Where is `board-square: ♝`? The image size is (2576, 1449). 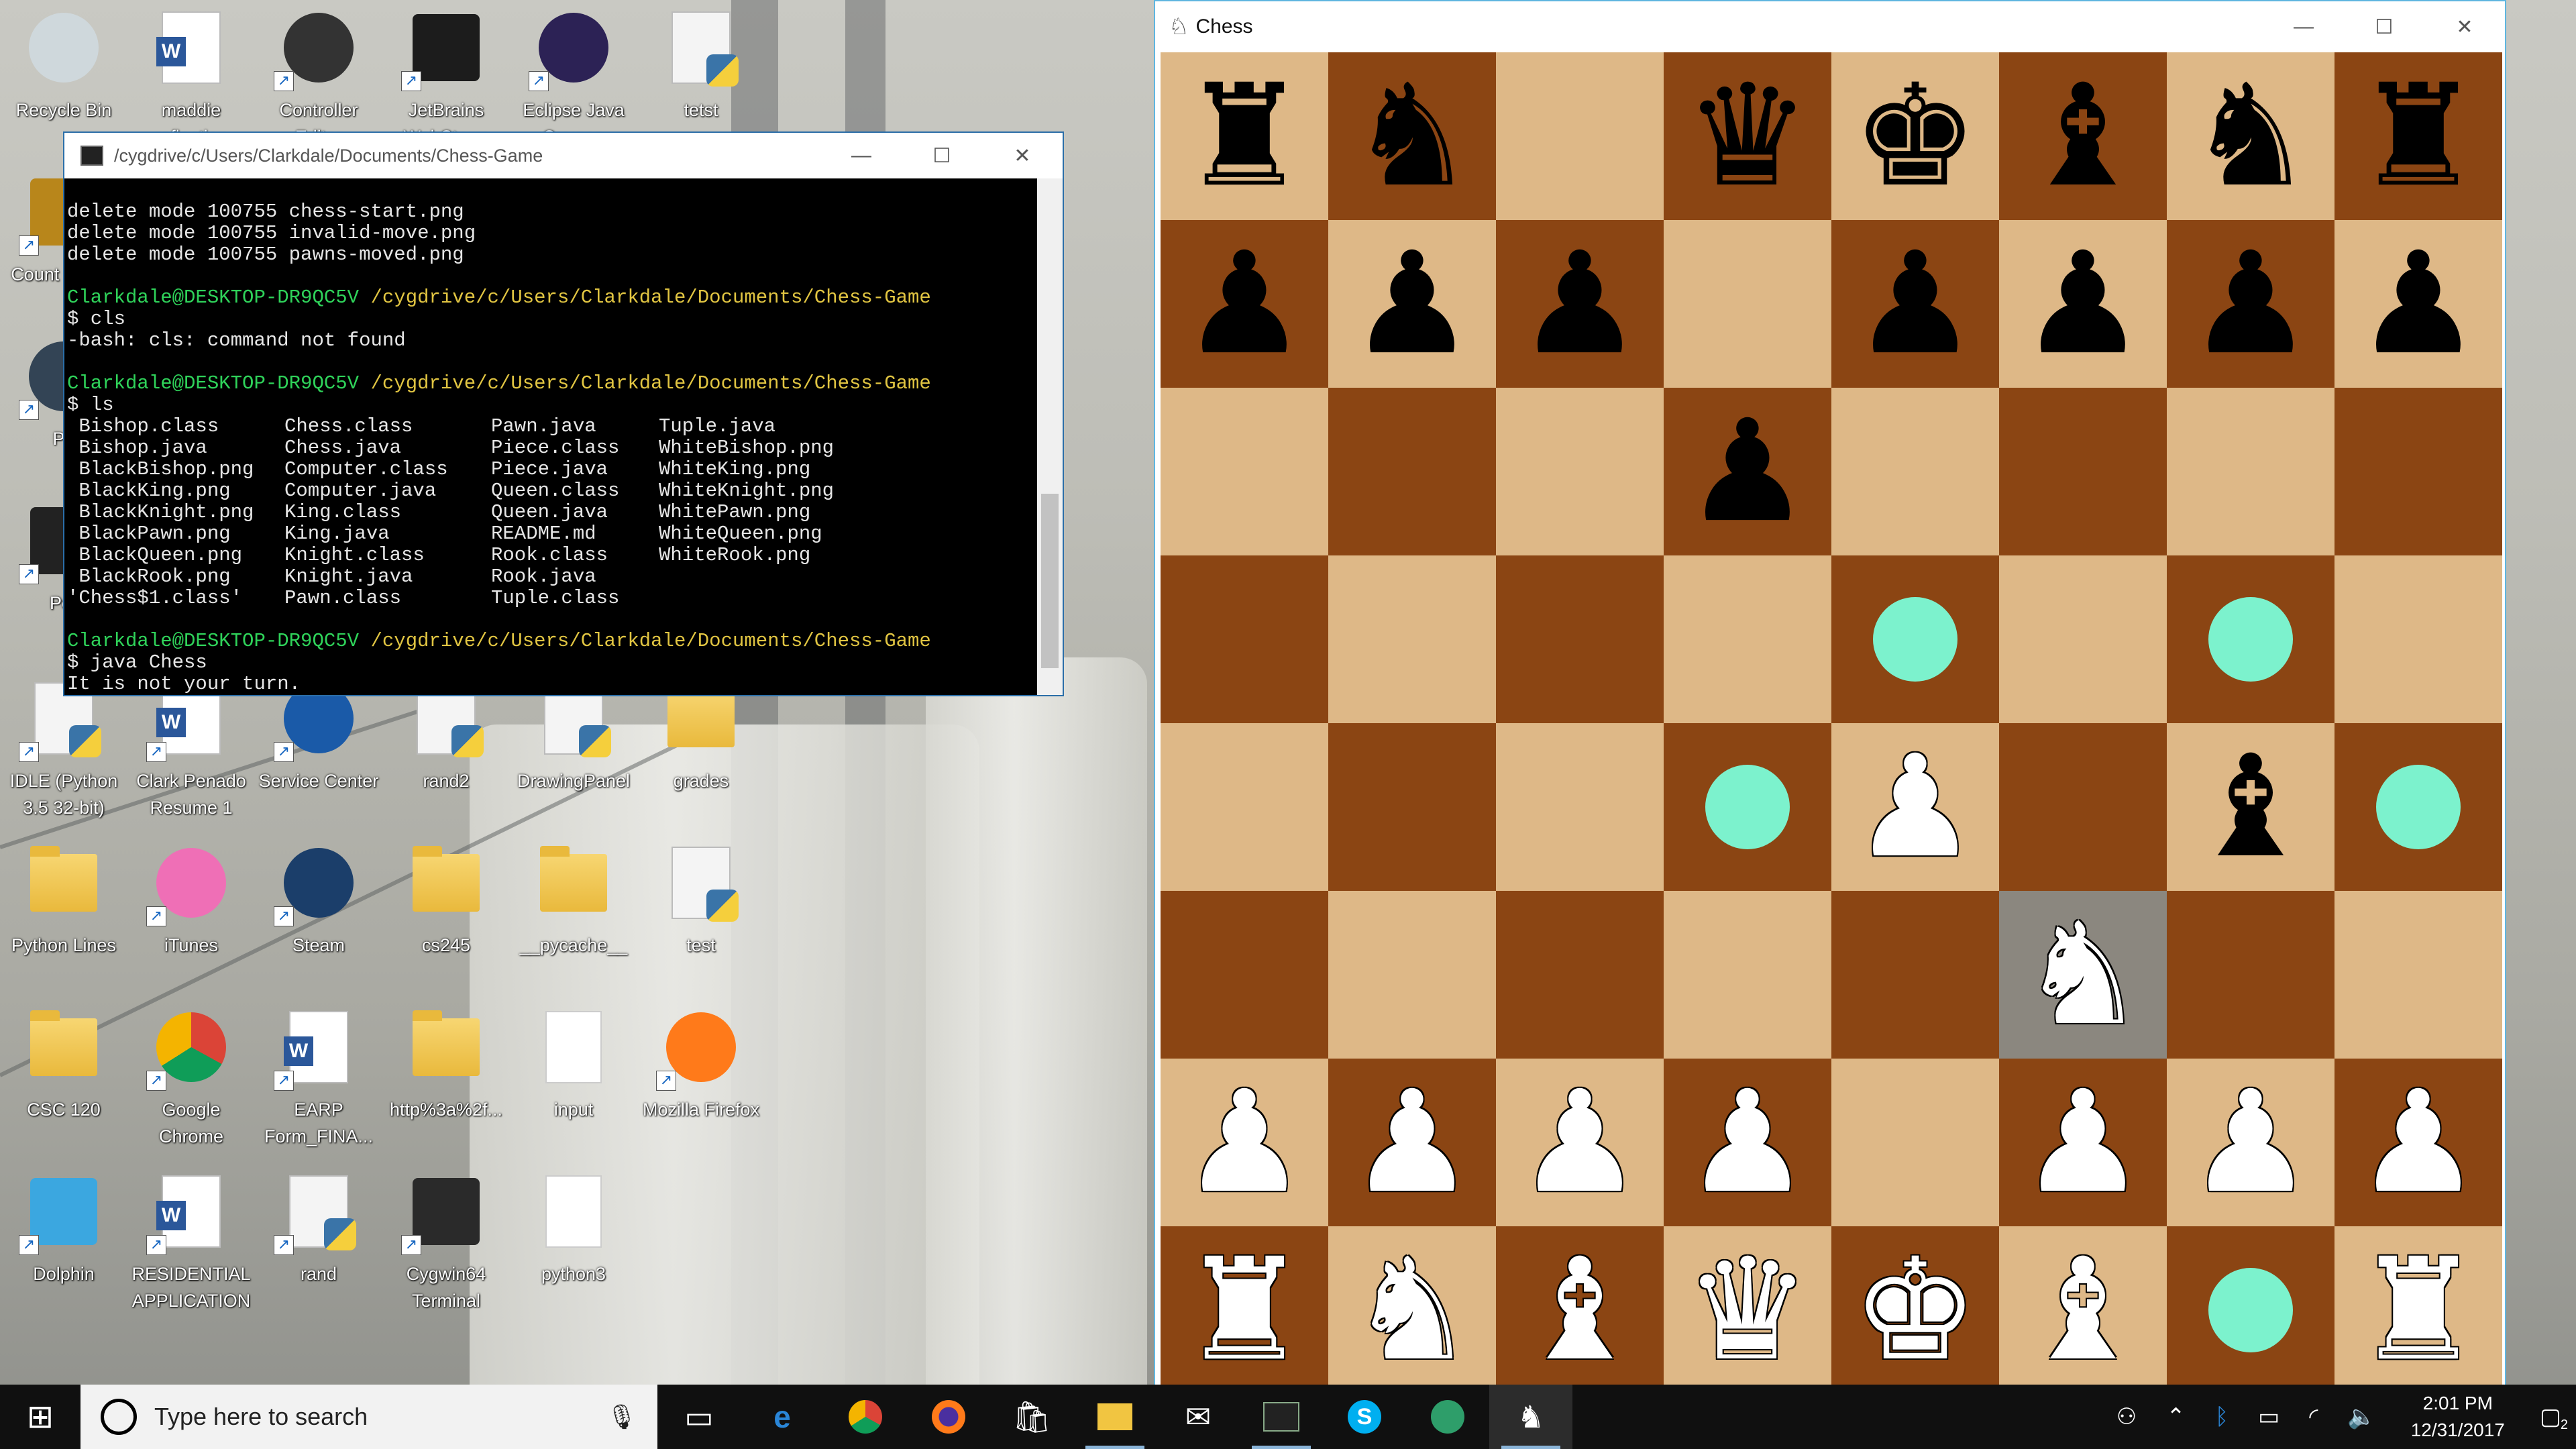
board-square: ♝ is located at coordinates (2083, 136).